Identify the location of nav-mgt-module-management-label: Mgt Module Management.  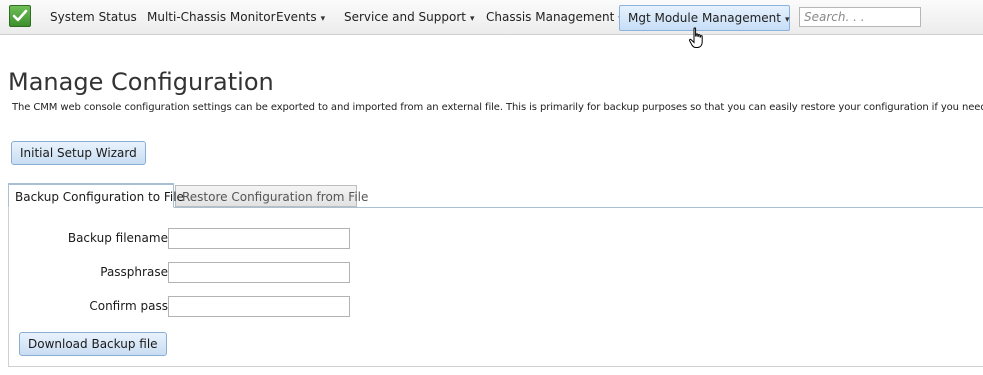
(704, 18).